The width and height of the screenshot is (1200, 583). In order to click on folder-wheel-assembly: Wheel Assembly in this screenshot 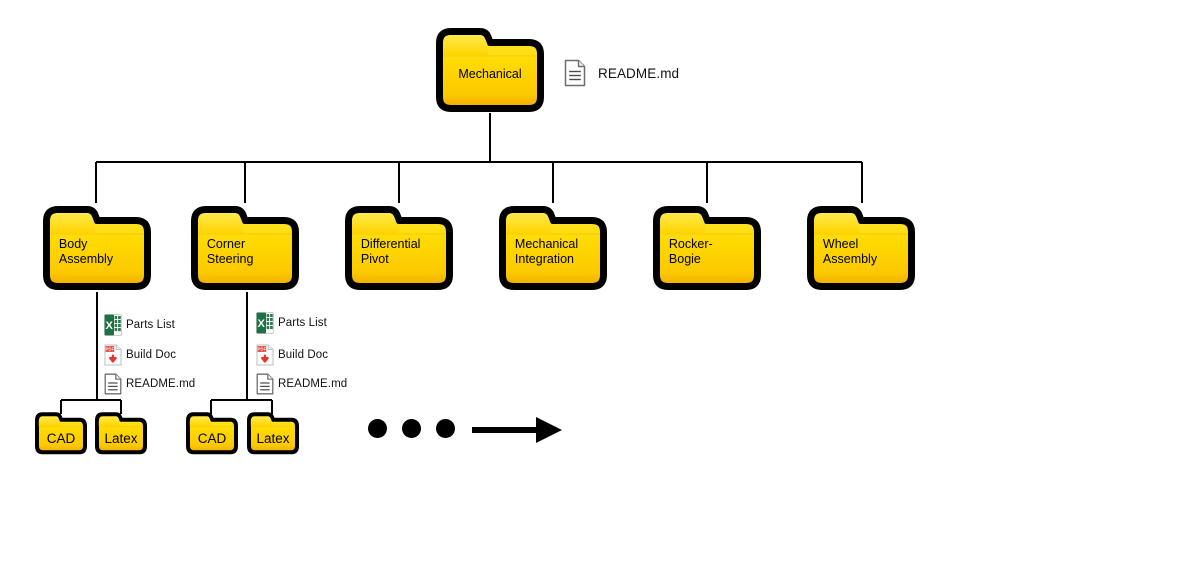, I will do `click(861, 247)`.